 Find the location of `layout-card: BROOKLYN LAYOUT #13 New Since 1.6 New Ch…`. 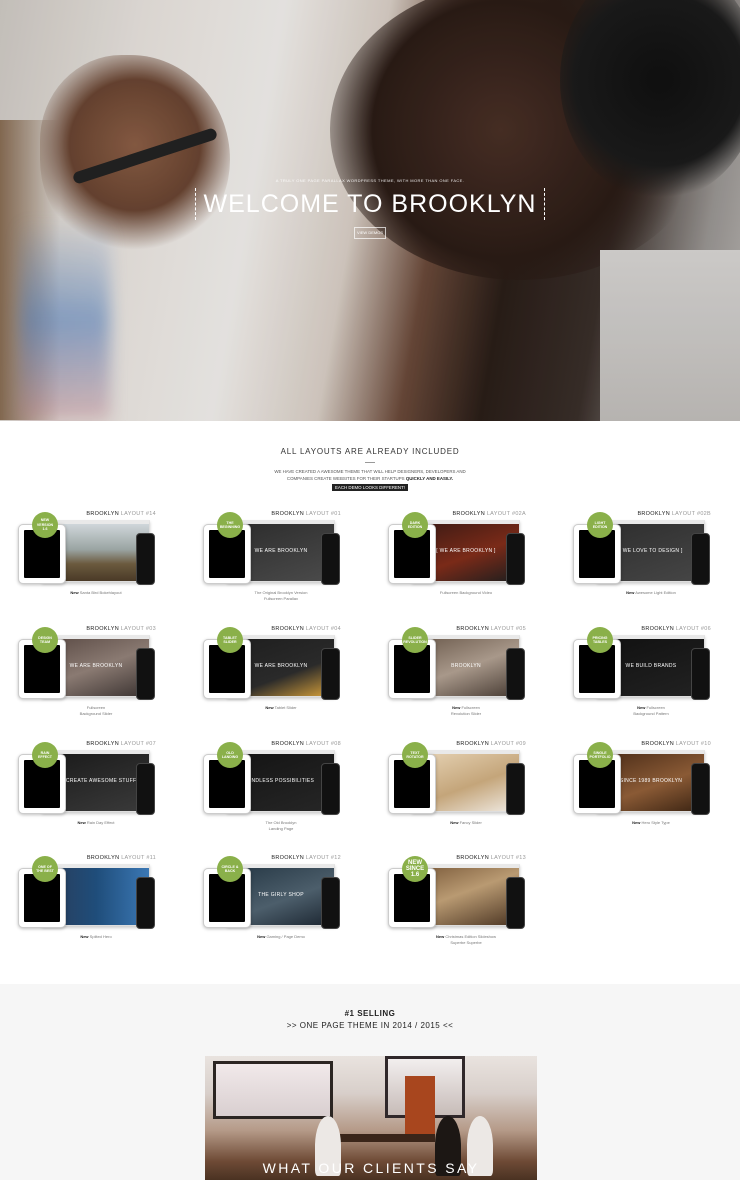

layout-card: BROOKLYN LAYOUT #13 New Since 1.6 New Ch… is located at coordinates (458, 910).